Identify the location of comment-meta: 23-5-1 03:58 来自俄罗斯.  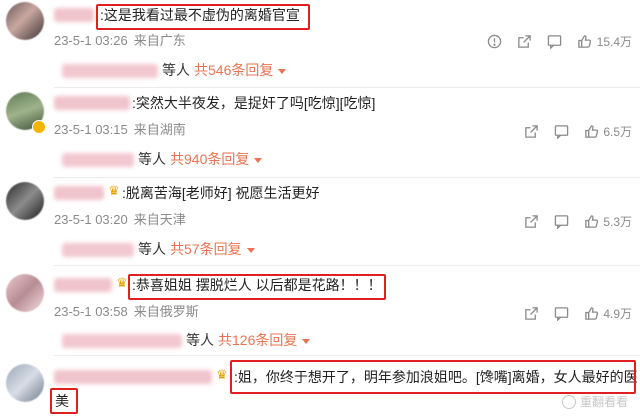
(126, 312).